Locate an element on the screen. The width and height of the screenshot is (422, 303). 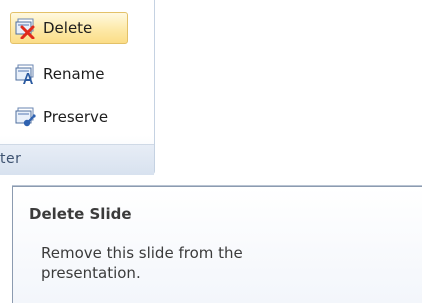
preserve-slide-icon is located at coordinates (26, 117).